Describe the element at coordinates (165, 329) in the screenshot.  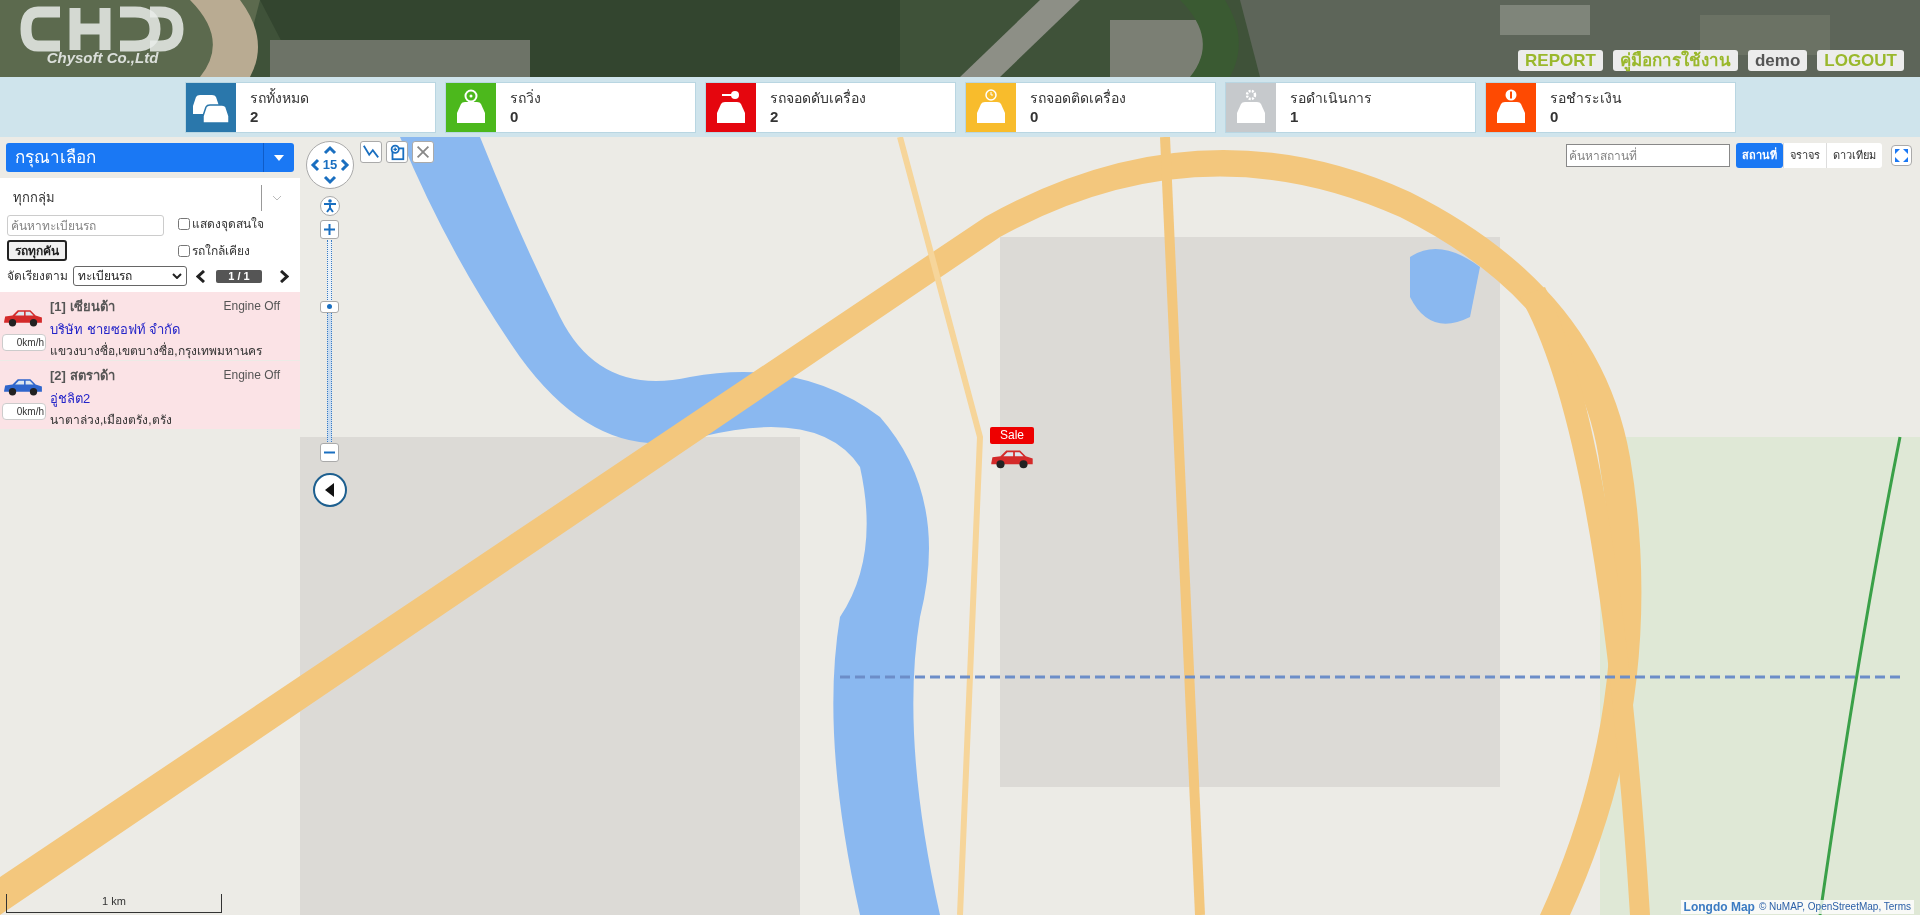
I see `company-link: บริษัท ชายซอฟท์ จำกัด` at that location.